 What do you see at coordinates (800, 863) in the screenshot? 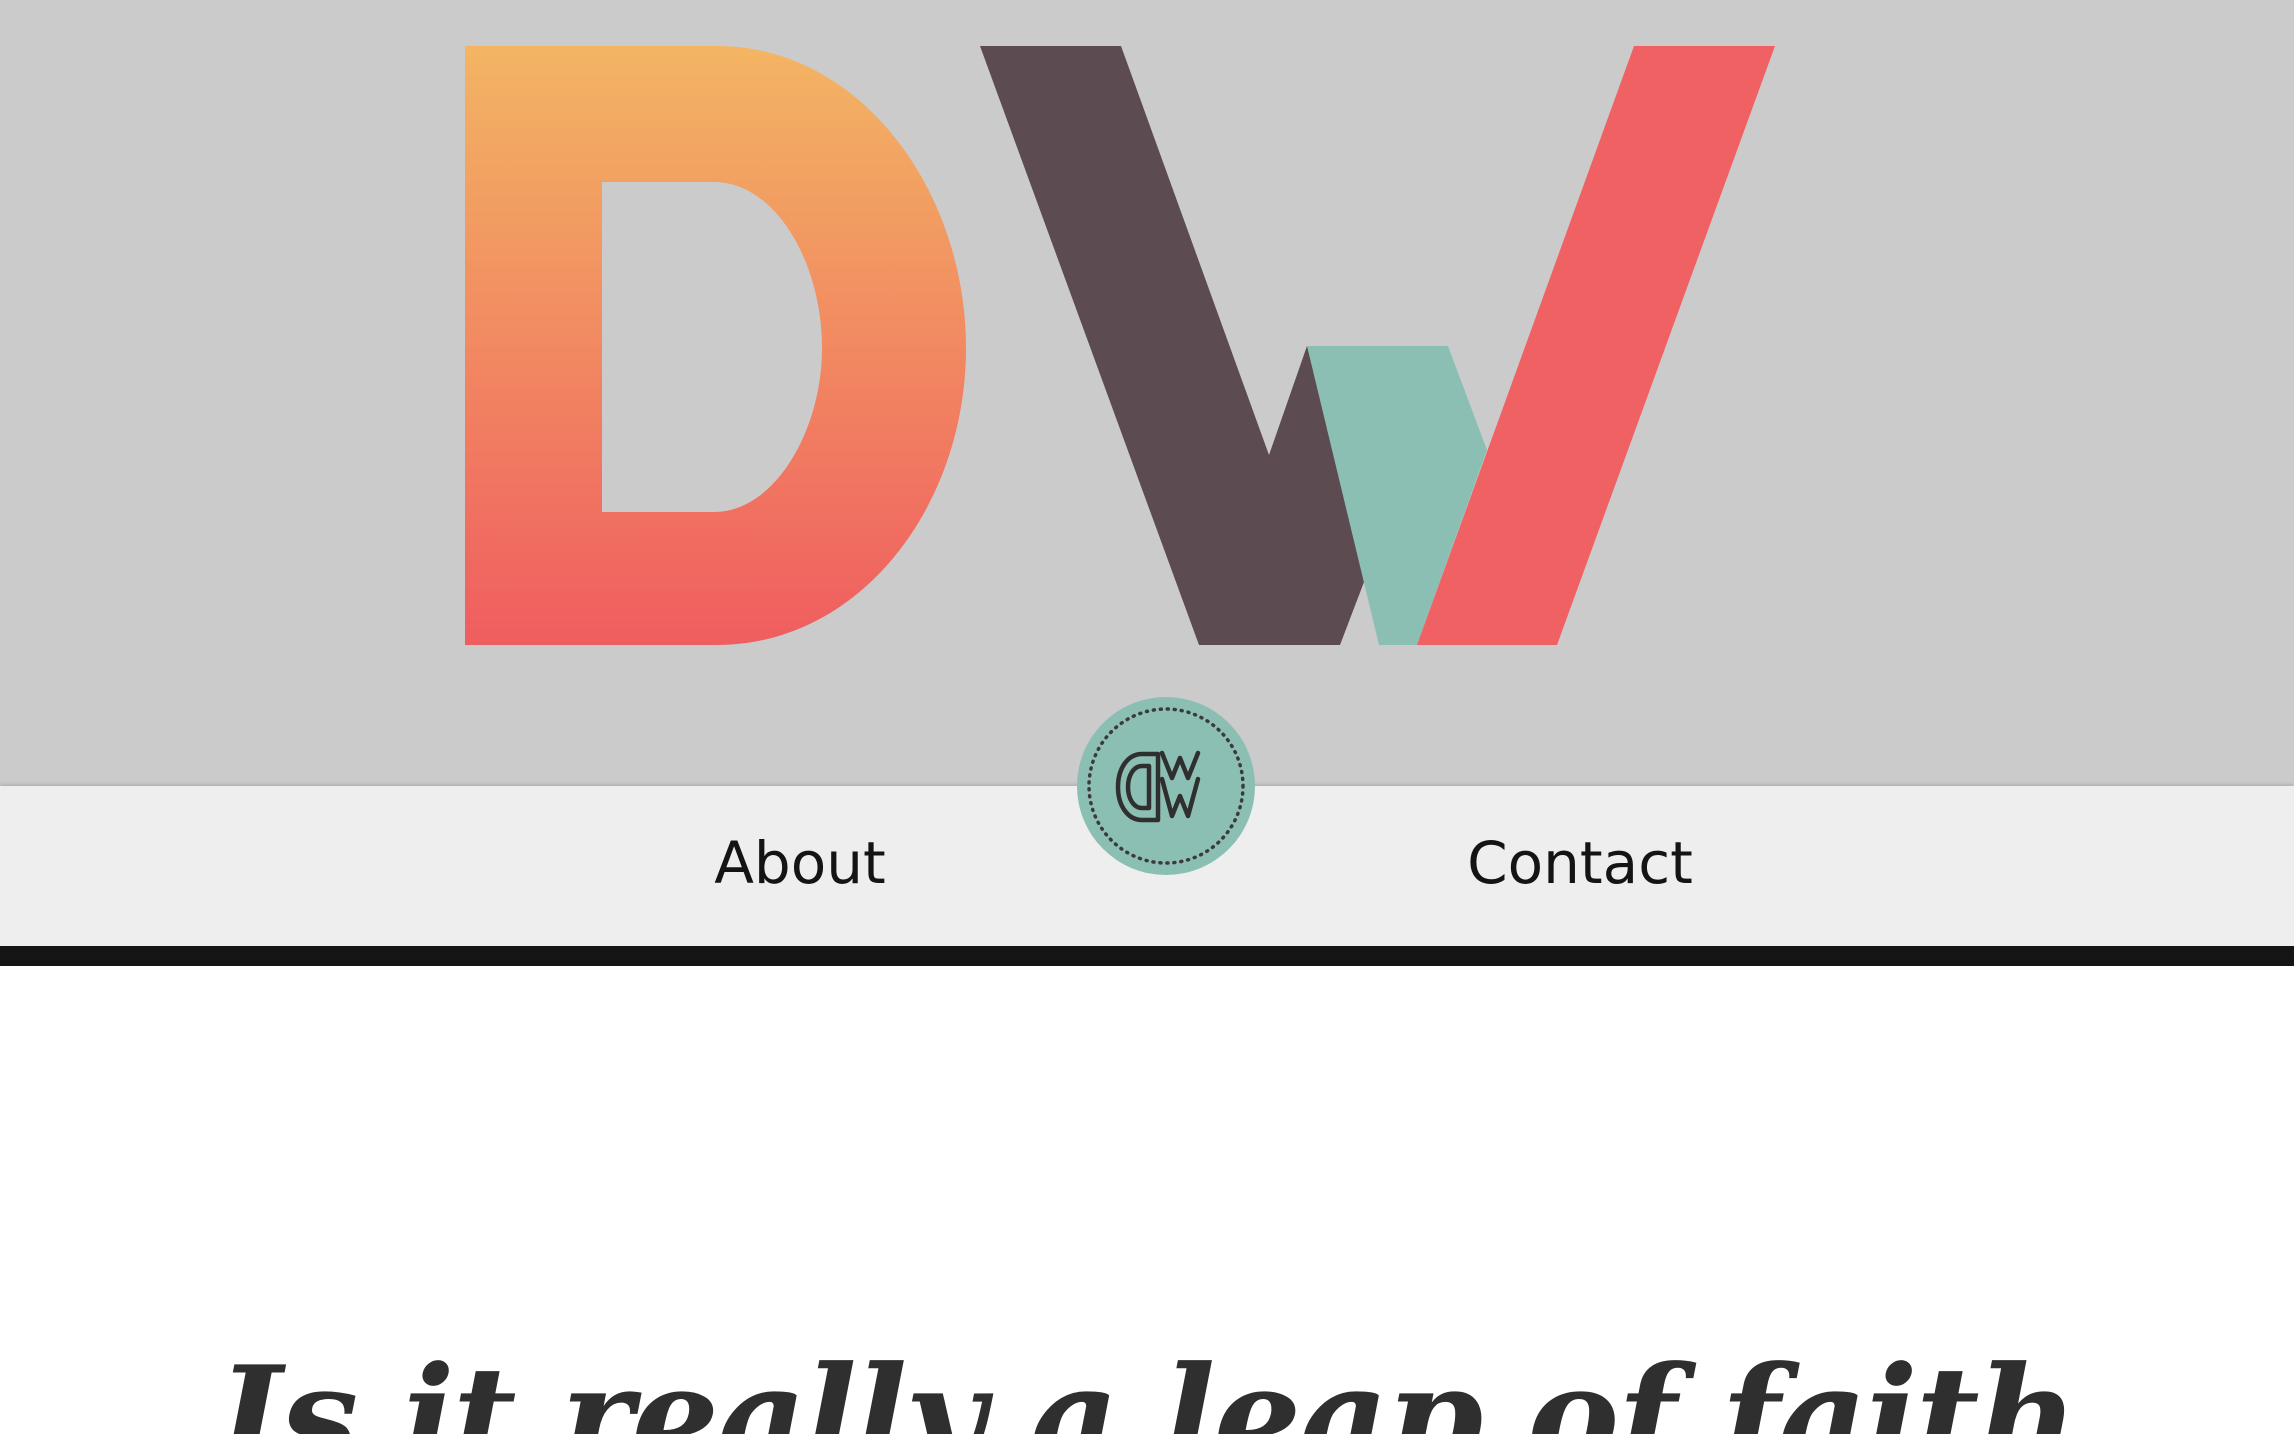
I see `nav-about-link: About` at bounding box center [800, 863].